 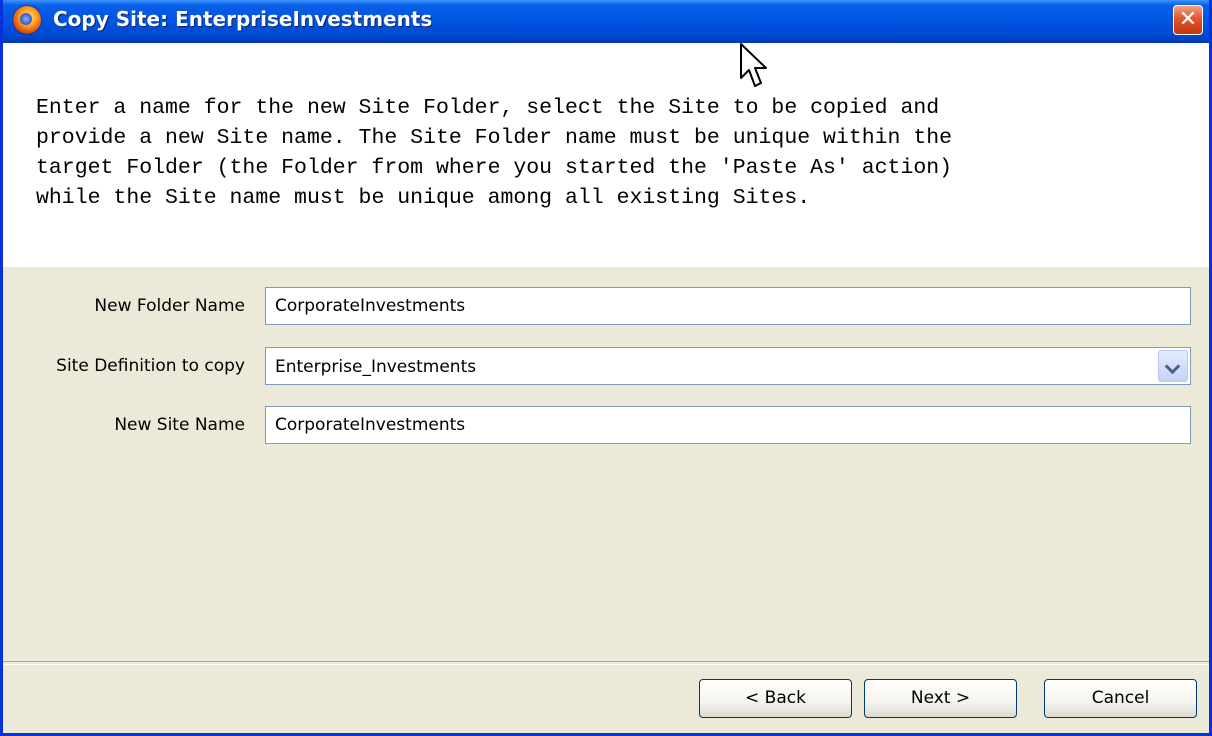 I want to click on cancel-button: Cancel, so click(x=1120, y=698).